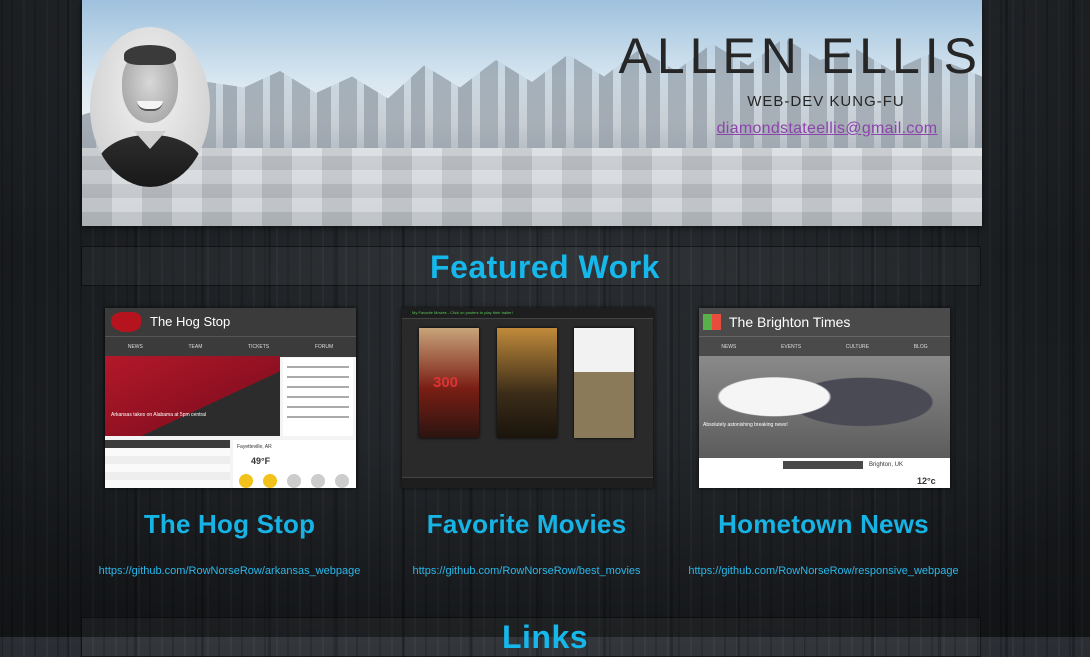 This screenshot has height=657, width=1090. Describe the element at coordinates (824, 407) in the screenshot. I see `thumb-hero: Absolutely astonishing breaking news!` at that location.